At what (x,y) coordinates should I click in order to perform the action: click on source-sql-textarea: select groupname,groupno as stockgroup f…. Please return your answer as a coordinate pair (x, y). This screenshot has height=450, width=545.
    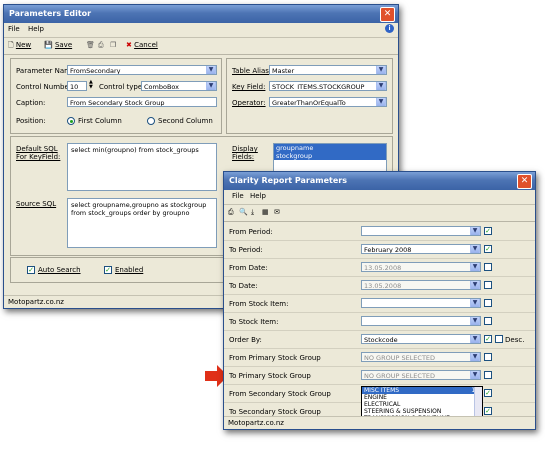
    Looking at the image, I should click on (142, 223).